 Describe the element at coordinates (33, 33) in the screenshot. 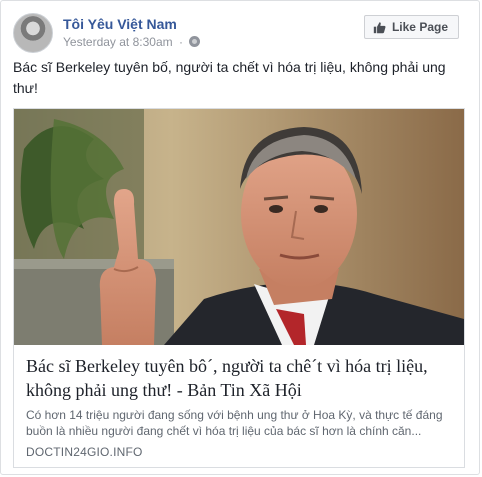

I see `page-avatar` at that location.